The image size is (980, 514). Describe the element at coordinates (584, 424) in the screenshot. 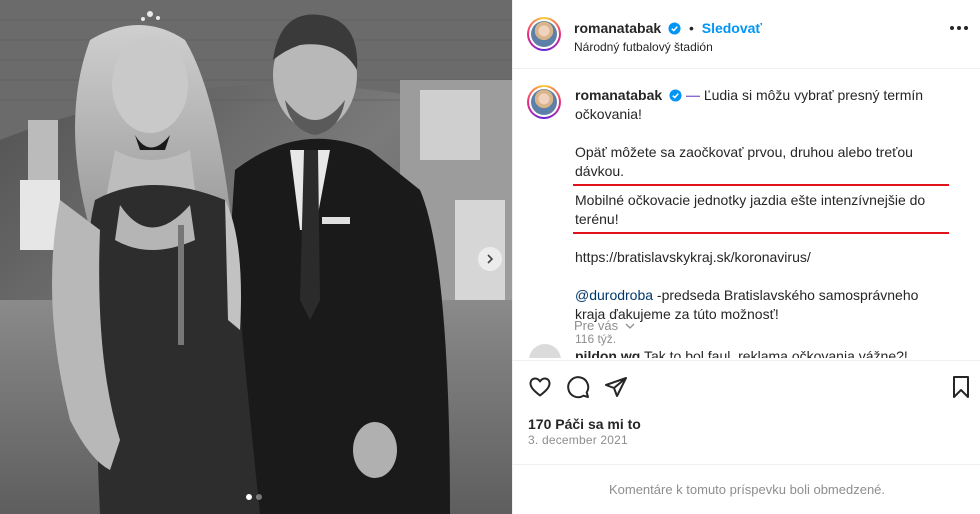

I see `likes-count: 170 Páči sa mi to` at that location.